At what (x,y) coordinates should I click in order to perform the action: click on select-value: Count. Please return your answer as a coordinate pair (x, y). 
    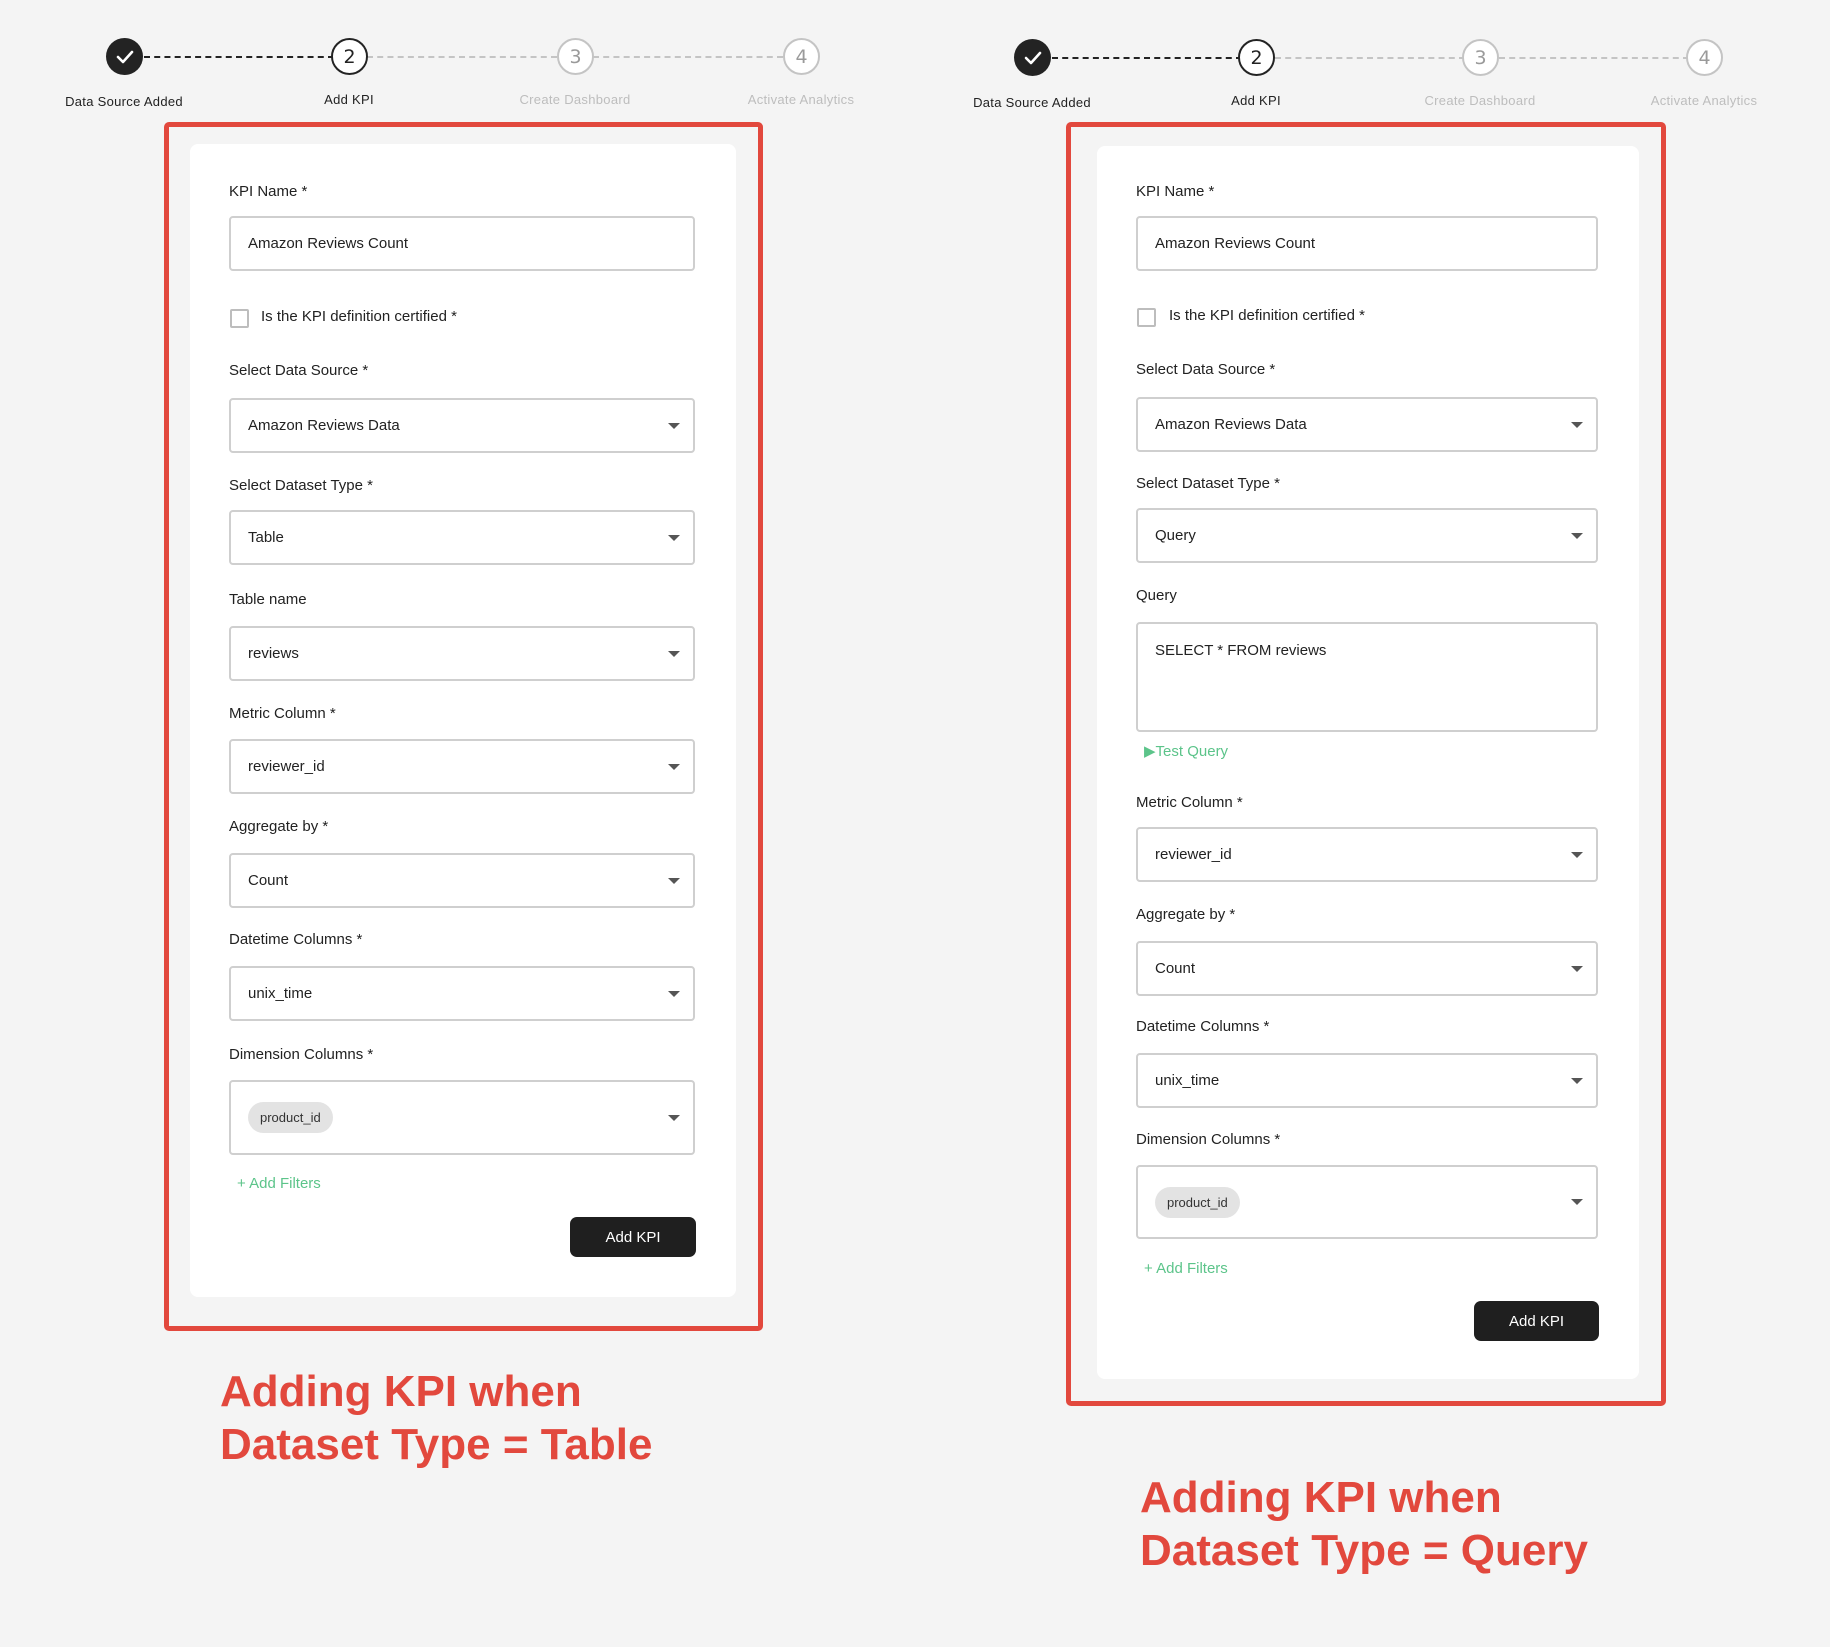
    Looking at the image, I should click on (1175, 968).